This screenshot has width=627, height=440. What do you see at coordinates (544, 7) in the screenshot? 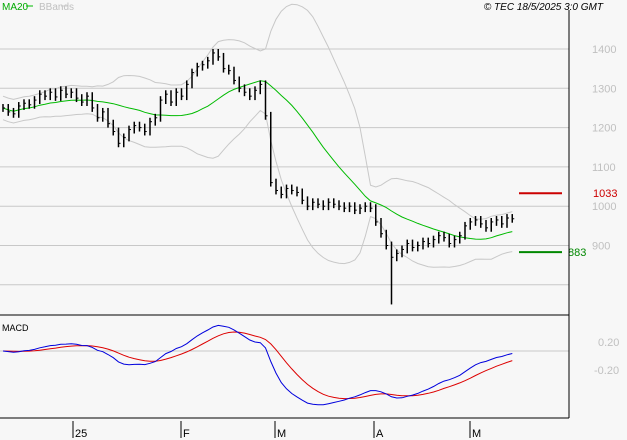
I see `chart-title: © TEC 18/5/2025 3:0 GMT` at bounding box center [544, 7].